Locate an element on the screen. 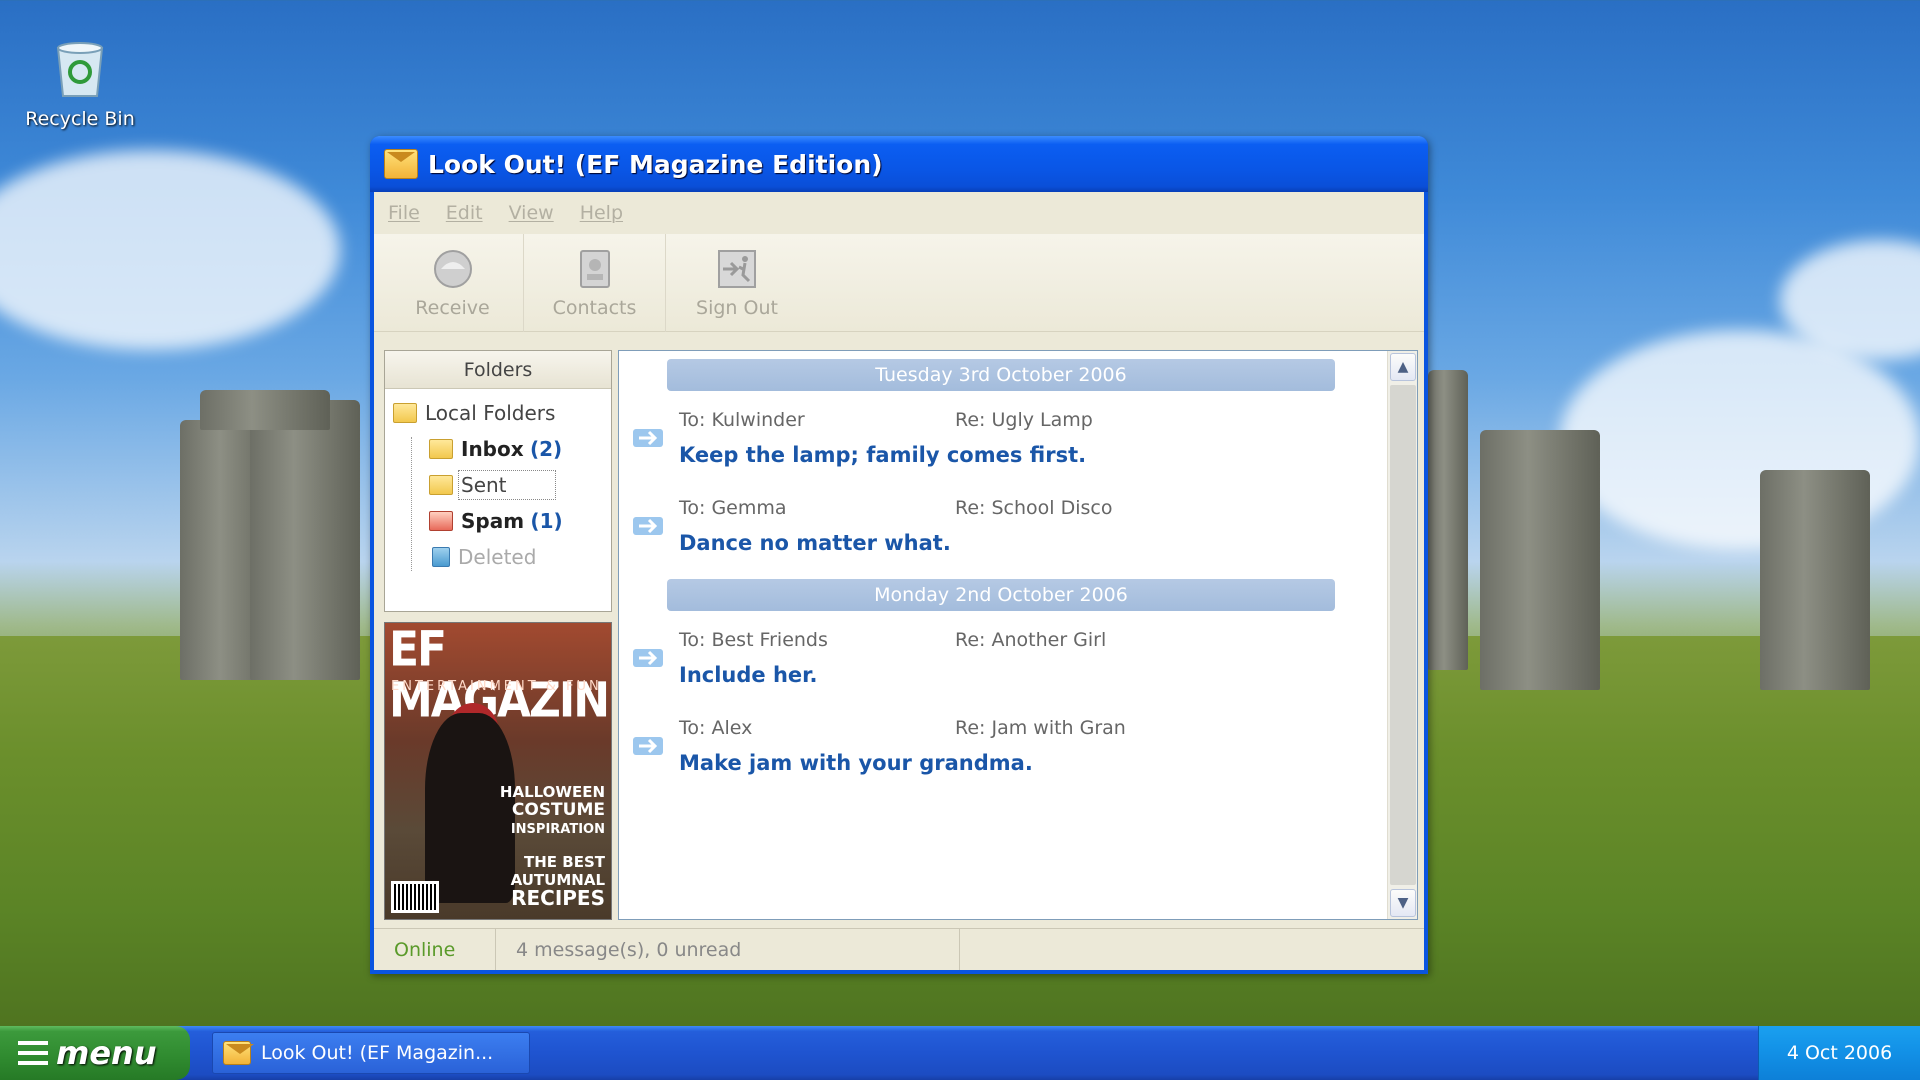  message-recipient: To: Gemma is located at coordinates (733, 508).